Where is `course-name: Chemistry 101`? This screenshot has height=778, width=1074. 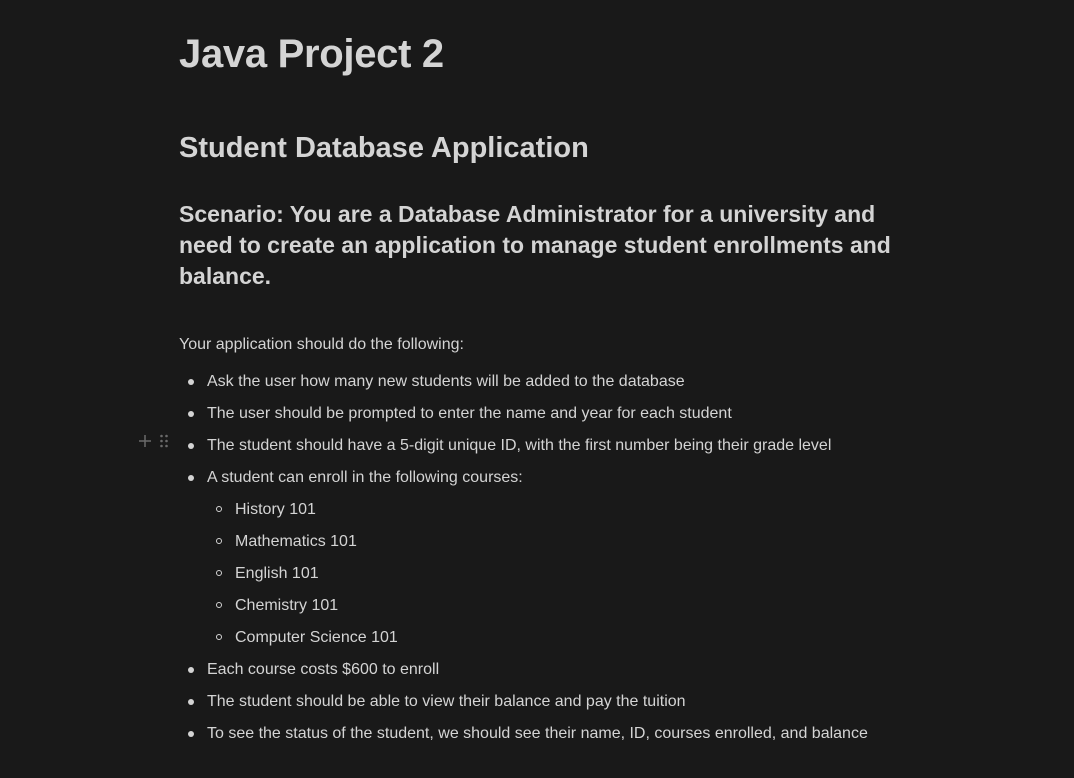 course-name: Chemistry 101 is located at coordinates (287, 605).